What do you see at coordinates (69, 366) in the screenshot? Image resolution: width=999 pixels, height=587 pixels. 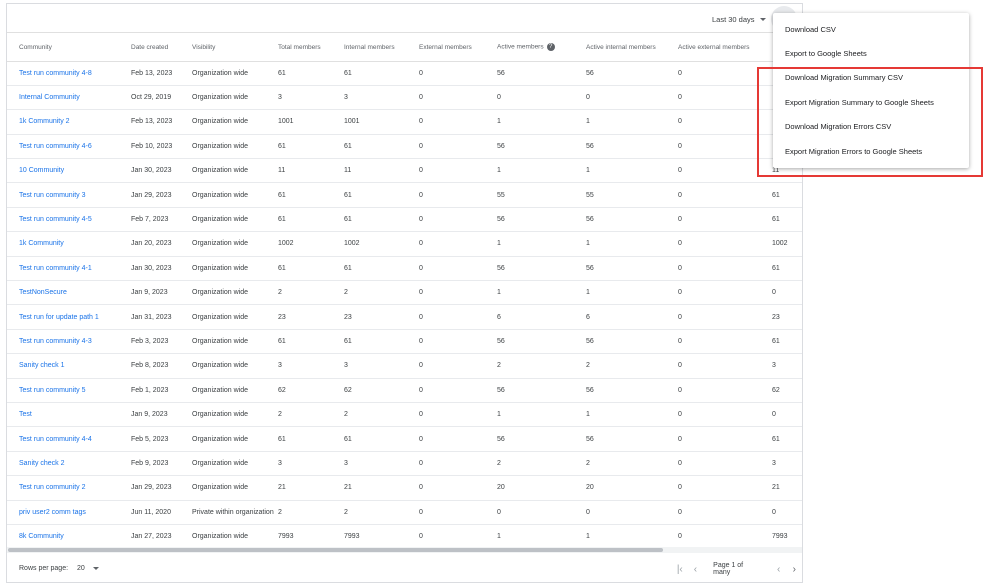 I see `community-link: Sanity check 1` at bounding box center [69, 366].